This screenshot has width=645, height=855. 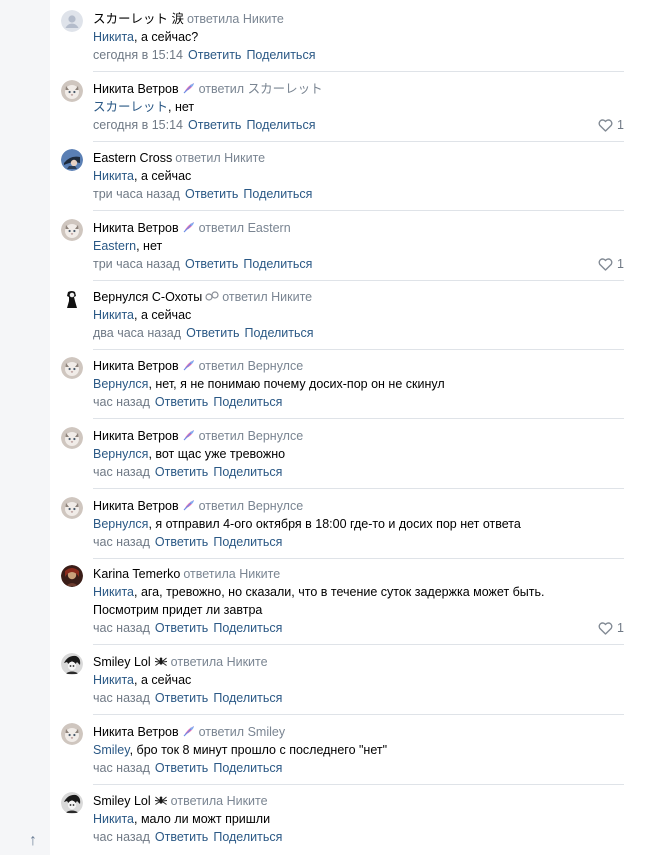 What do you see at coordinates (607, 264) in the screenshot?
I see `heart-icon` at bounding box center [607, 264].